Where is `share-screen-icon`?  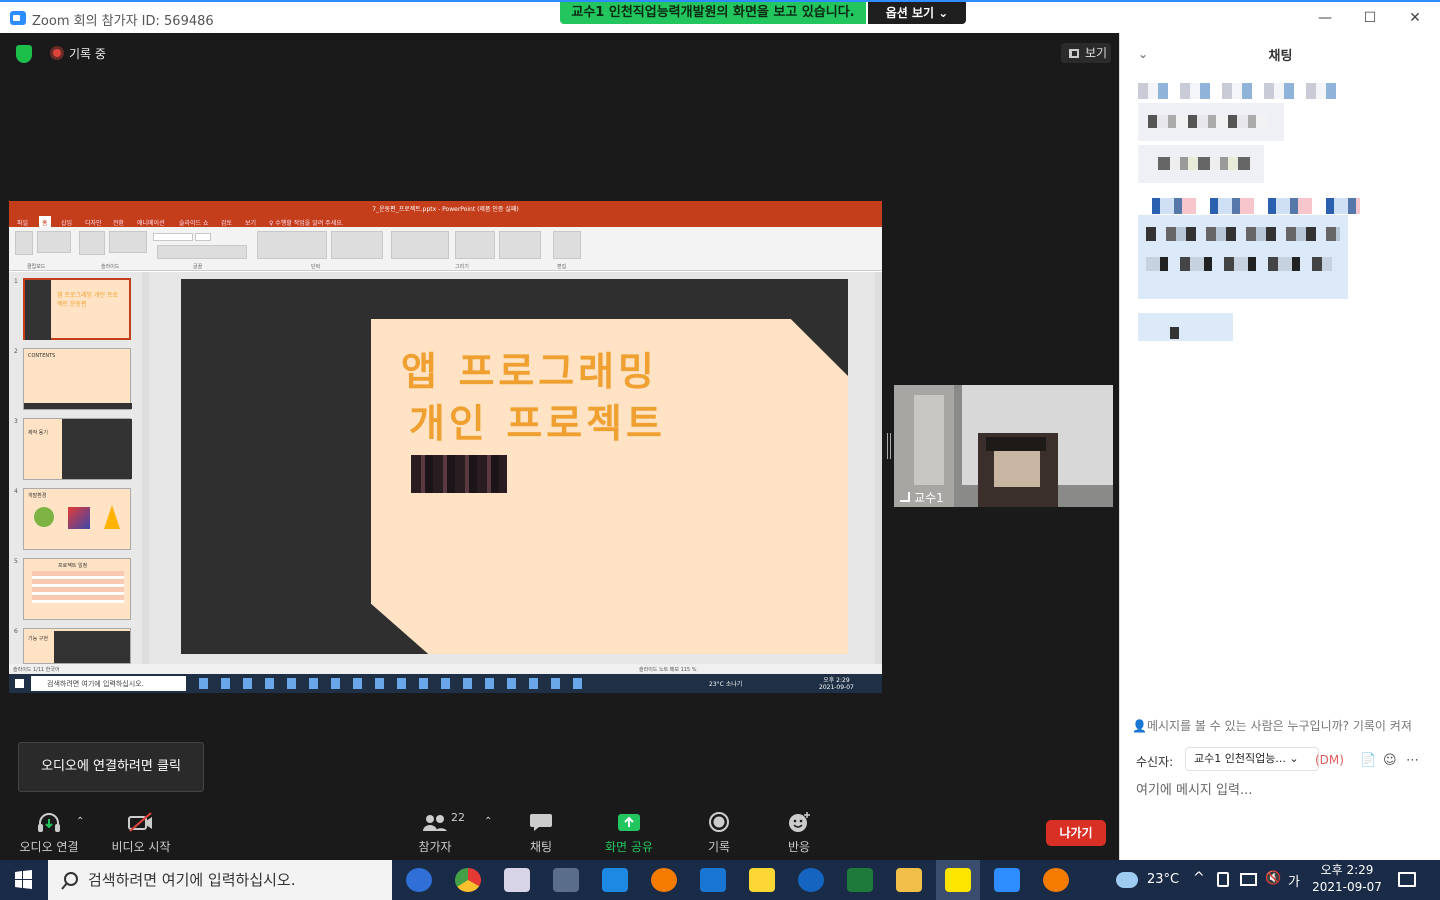
share-screen-icon is located at coordinates (629, 822).